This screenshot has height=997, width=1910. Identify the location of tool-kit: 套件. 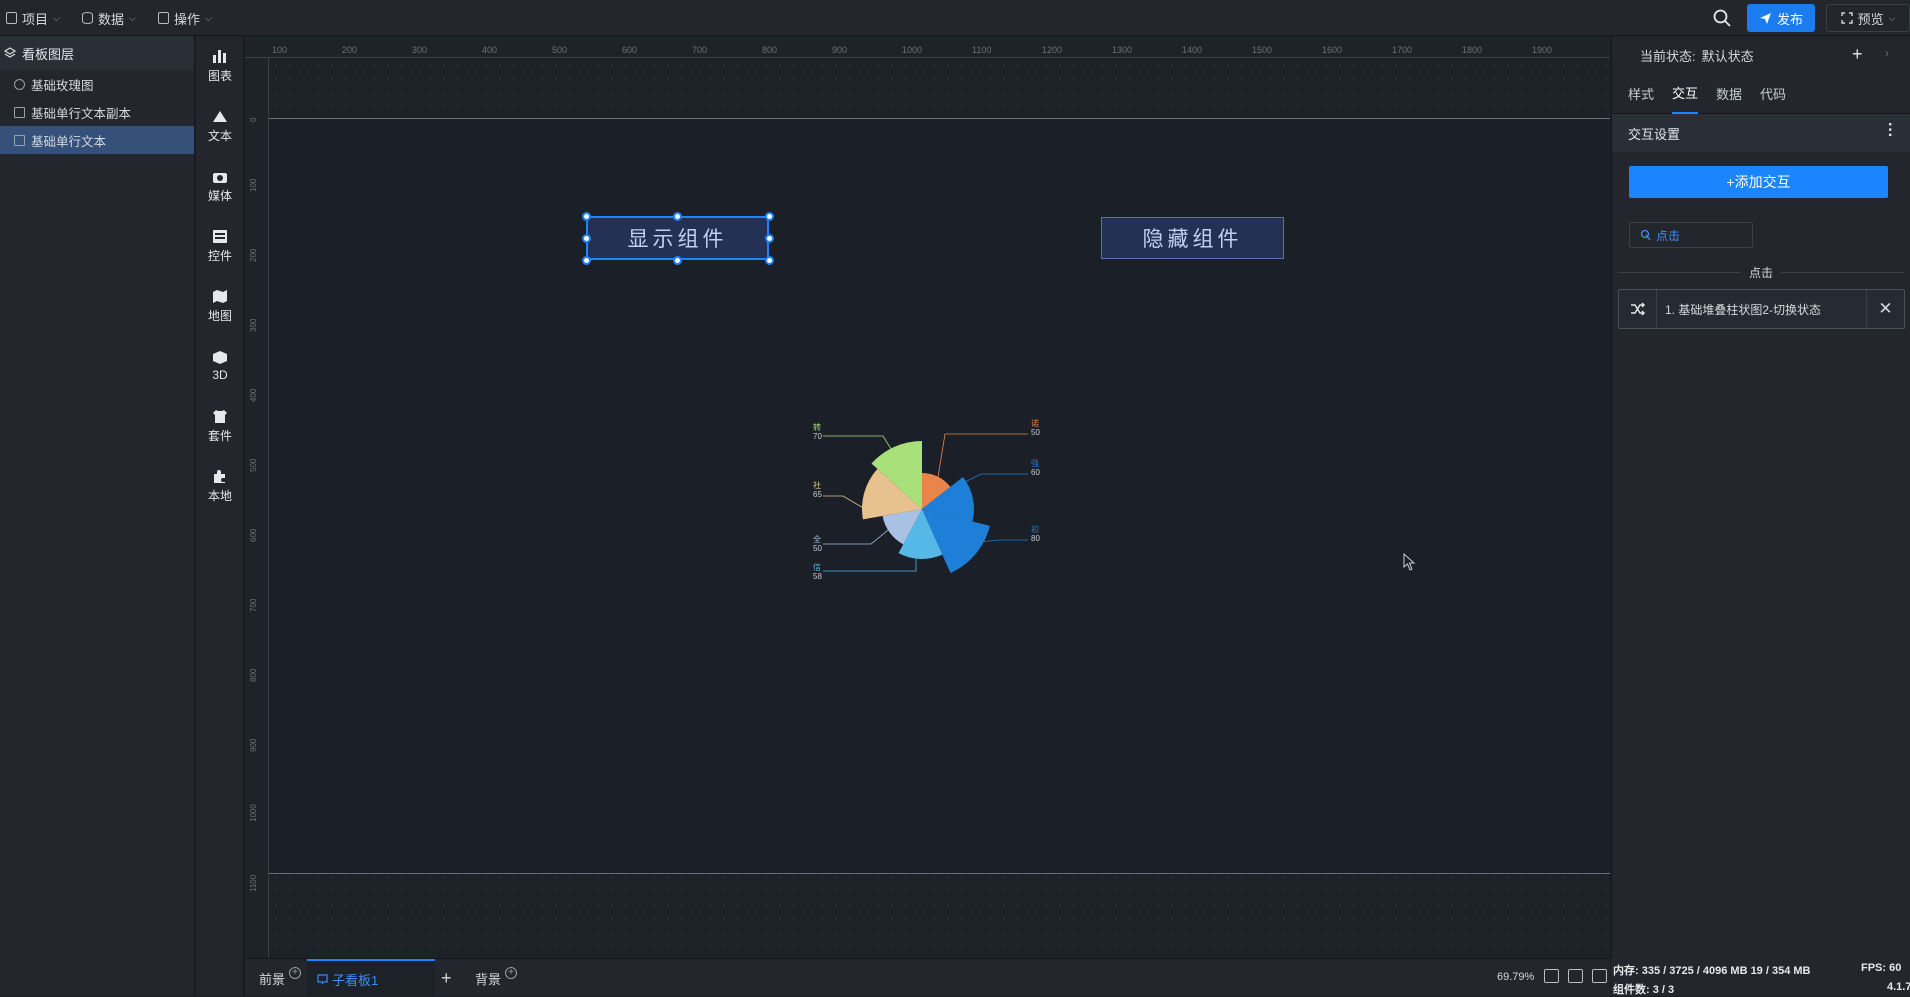
(220, 426).